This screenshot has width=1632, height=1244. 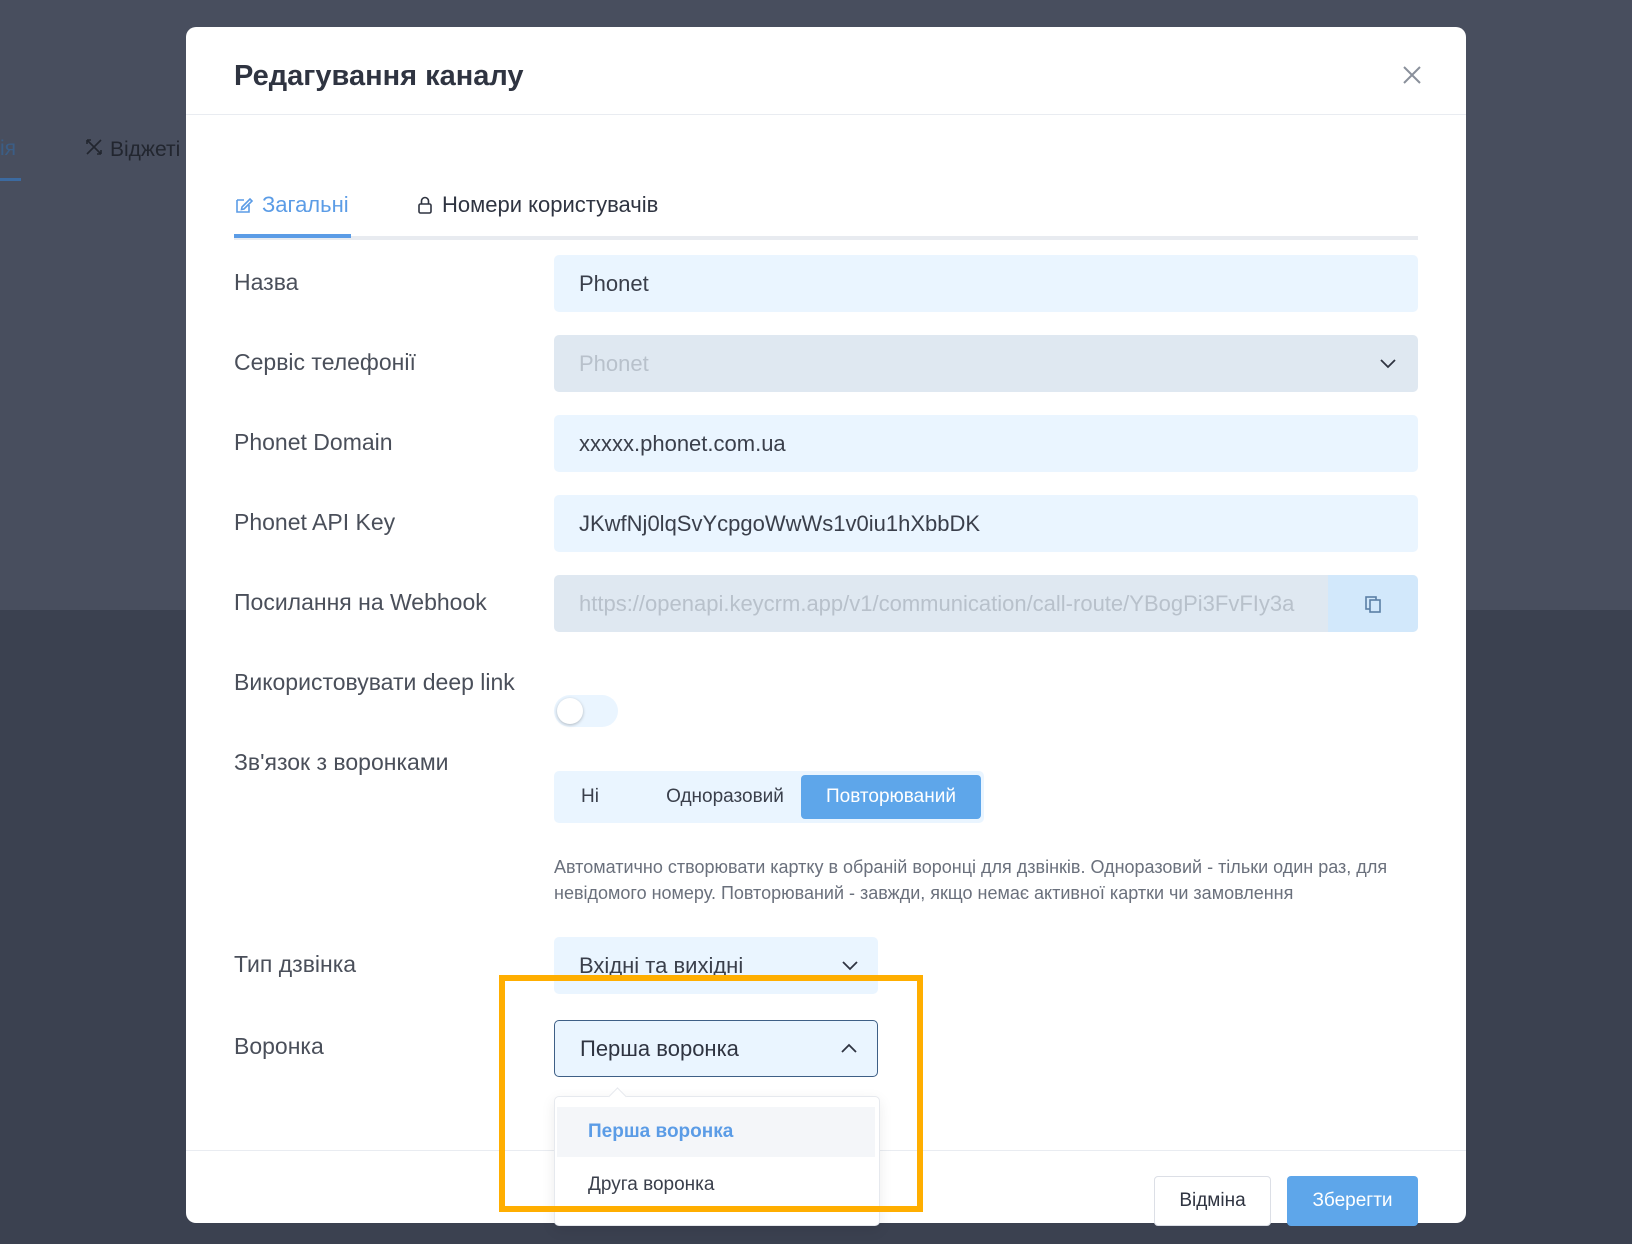 What do you see at coordinates (374, 682) in the screenshot?
I see `deep-link-label: Використовувати deep link` at bounding box center [374, 682].